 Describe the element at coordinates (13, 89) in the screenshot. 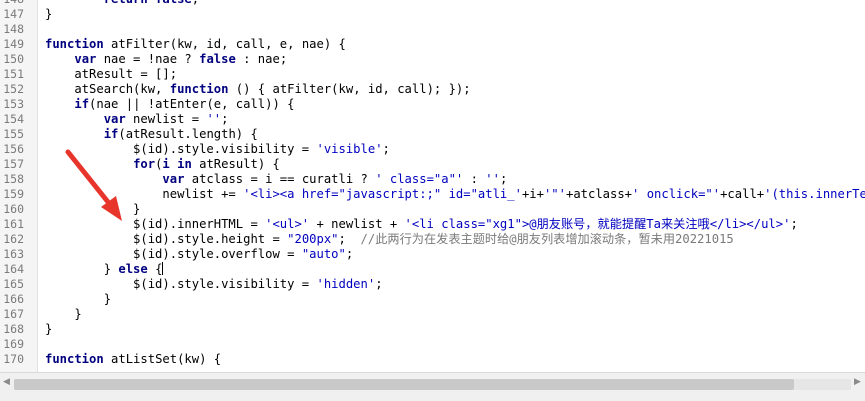

I see `line-number: 152` at that location.